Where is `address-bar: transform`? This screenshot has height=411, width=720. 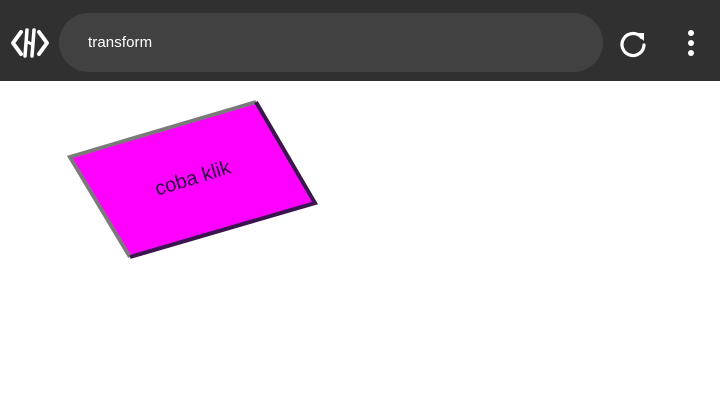
address-bar: transform is located at coordinates (331, 42).